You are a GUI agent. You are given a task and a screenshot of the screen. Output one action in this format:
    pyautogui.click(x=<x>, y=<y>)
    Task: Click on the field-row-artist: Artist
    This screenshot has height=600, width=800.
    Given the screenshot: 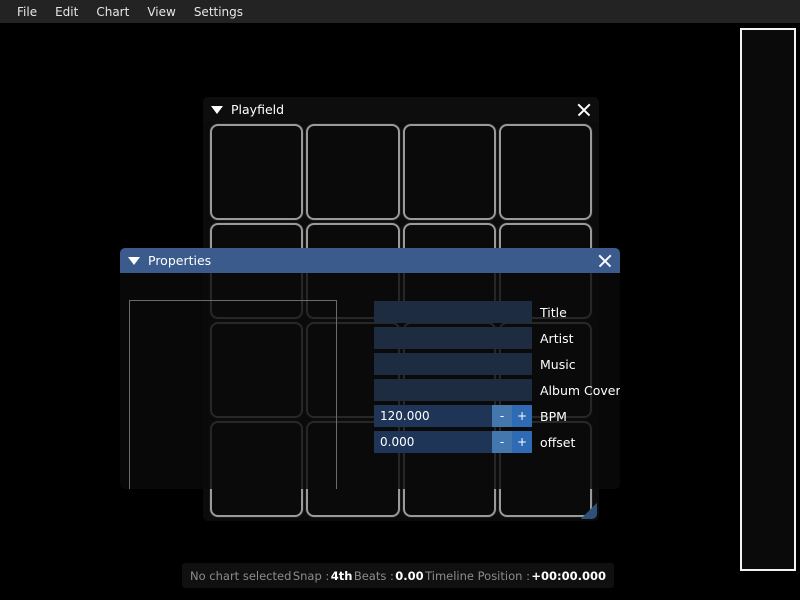 What is the action you would take?
    pyautogui.click(x=494, y=338)
    